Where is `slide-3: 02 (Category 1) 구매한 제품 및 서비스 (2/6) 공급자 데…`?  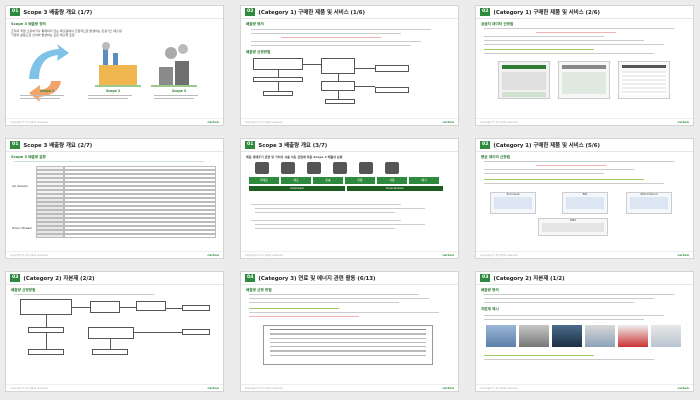
slide-3: 02 (Category 1) 구매한 제품 및 서비스 (2/6) 공급자 데… is located at coordinates (584, 65).